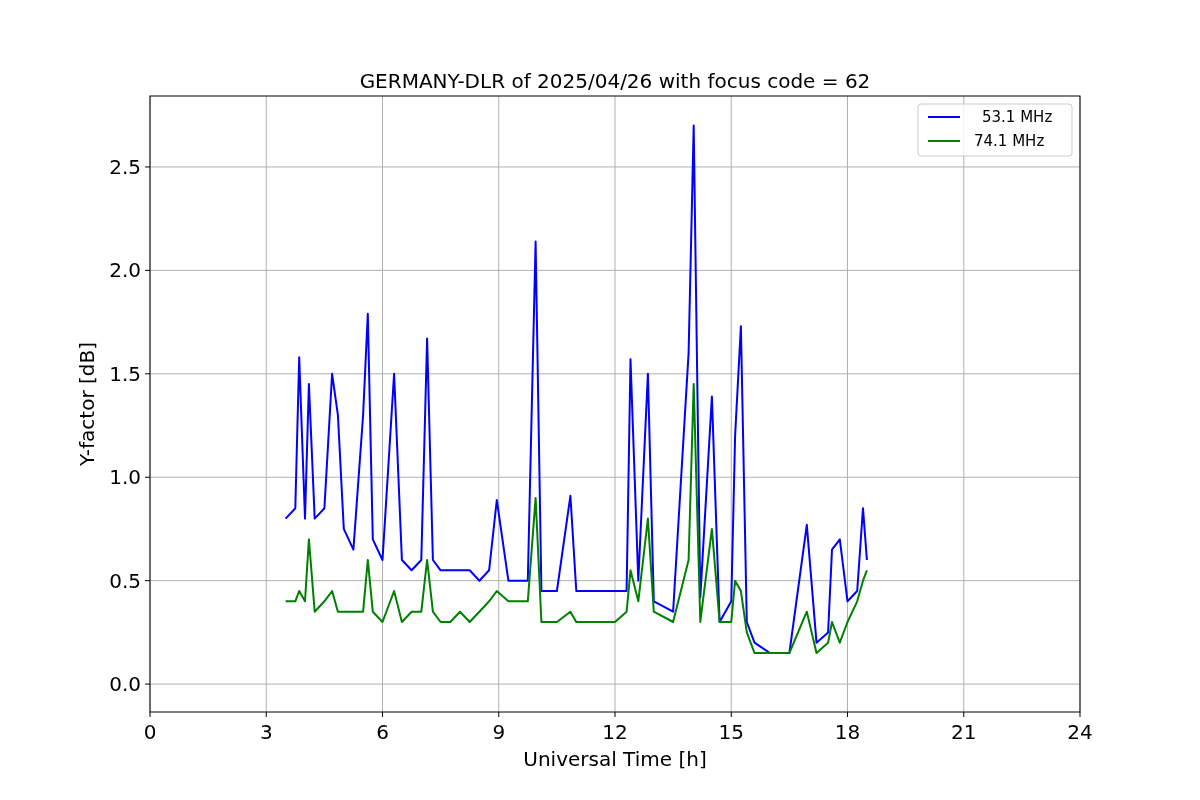 The width and height of the screenshot is (1200, 800). What do you see at coordinates (731, 732) in the screenshot?
I see `tick-label: 15` at bounding box center [731, 732].